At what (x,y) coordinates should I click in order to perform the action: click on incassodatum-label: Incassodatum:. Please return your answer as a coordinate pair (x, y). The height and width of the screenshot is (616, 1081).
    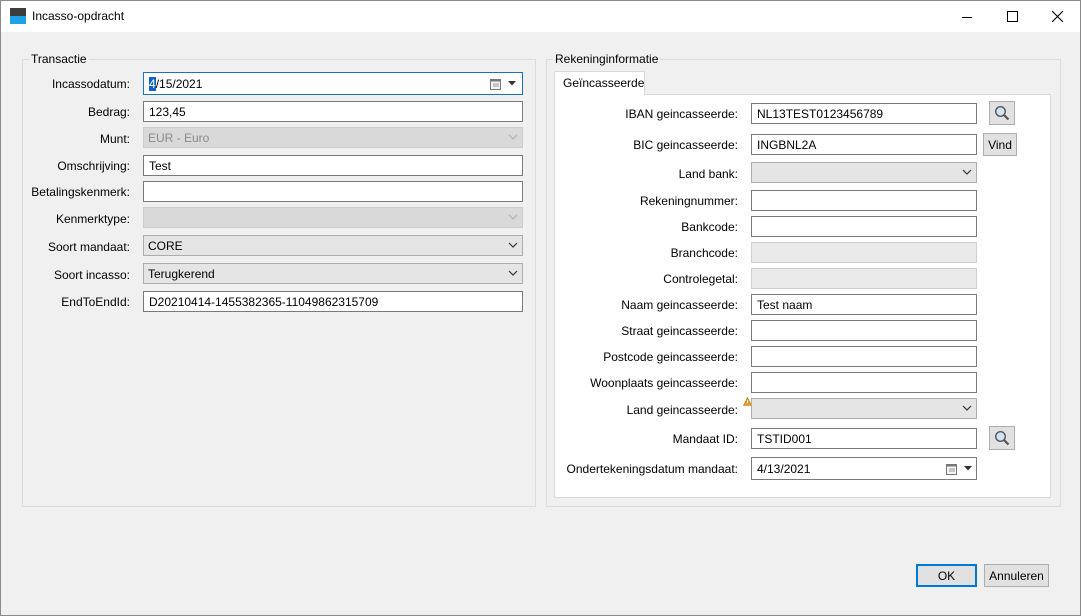
    Looking at the image, I should click on (90, 84).